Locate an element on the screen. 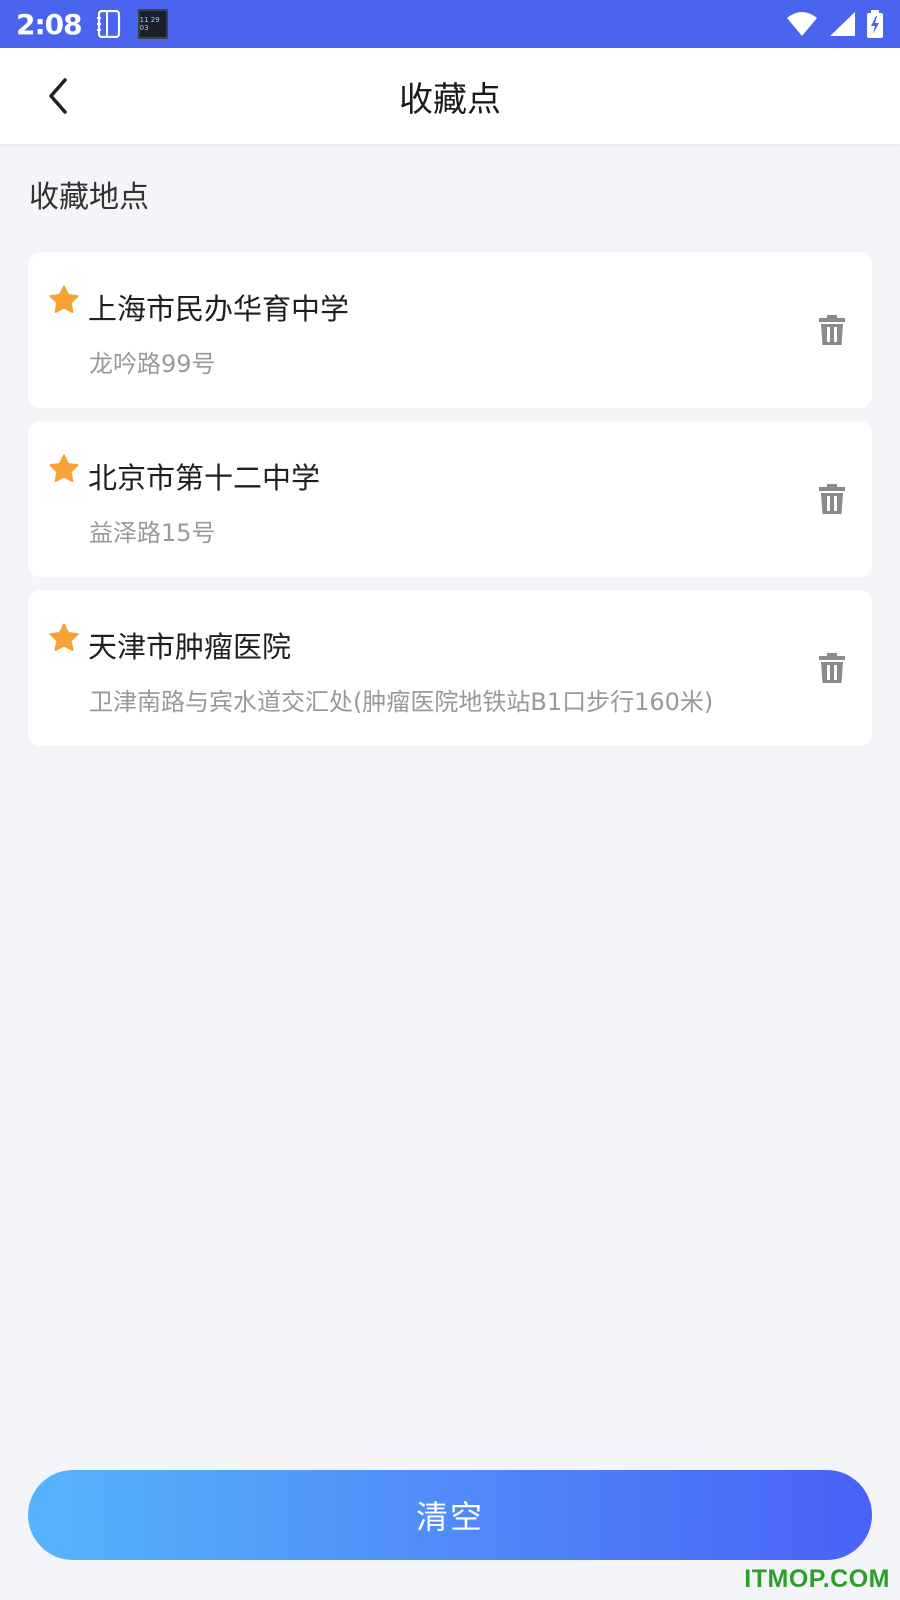  cellular-signal-icon is located at coordinates (842, 24).